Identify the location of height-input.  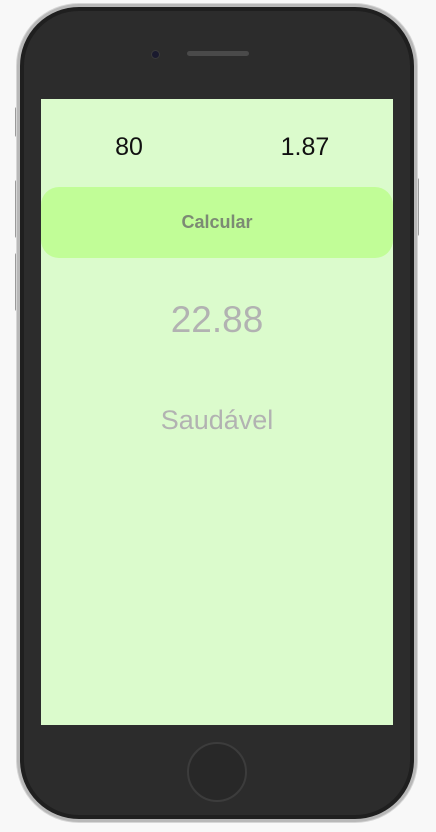
(305, 147).